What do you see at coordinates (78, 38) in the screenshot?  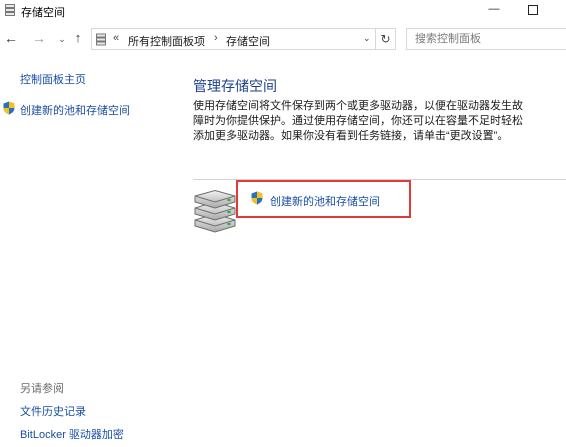 I see `up-button: ↑` at bounding box center [78, 38].